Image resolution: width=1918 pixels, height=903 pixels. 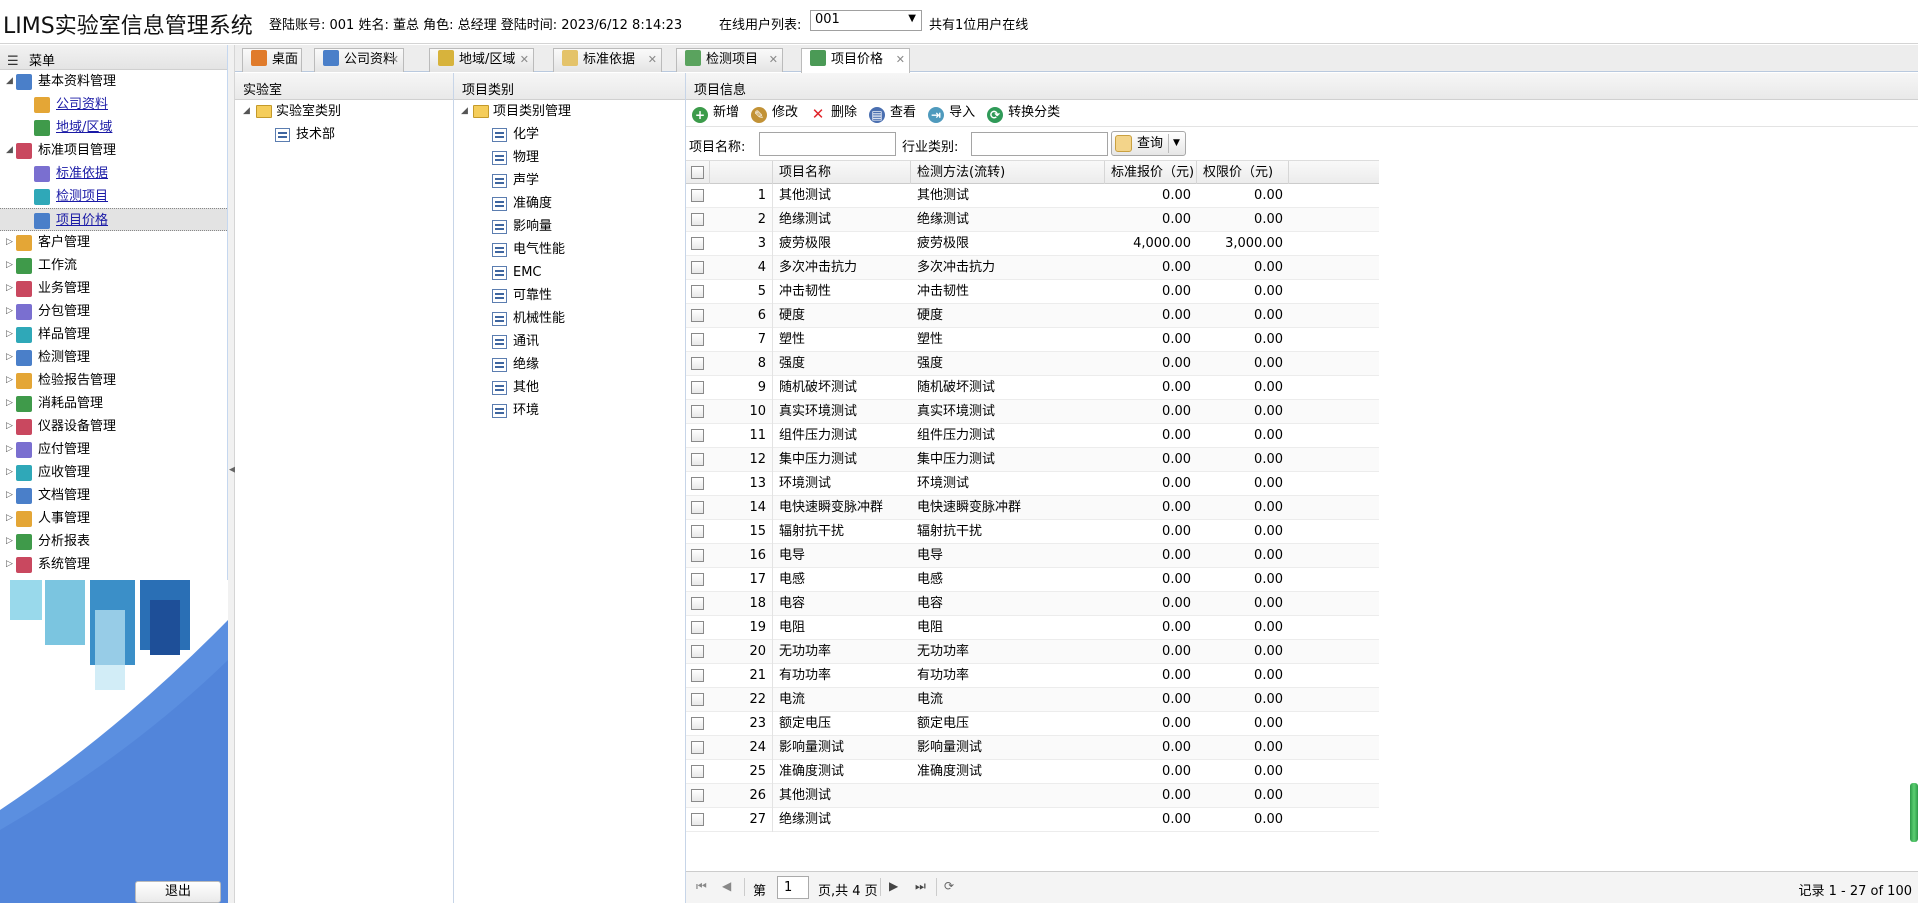 What do you see at coordinates (344, 134) in the screenshot?
I see `tree-node: 技术部` at bounding box center [344, 134].